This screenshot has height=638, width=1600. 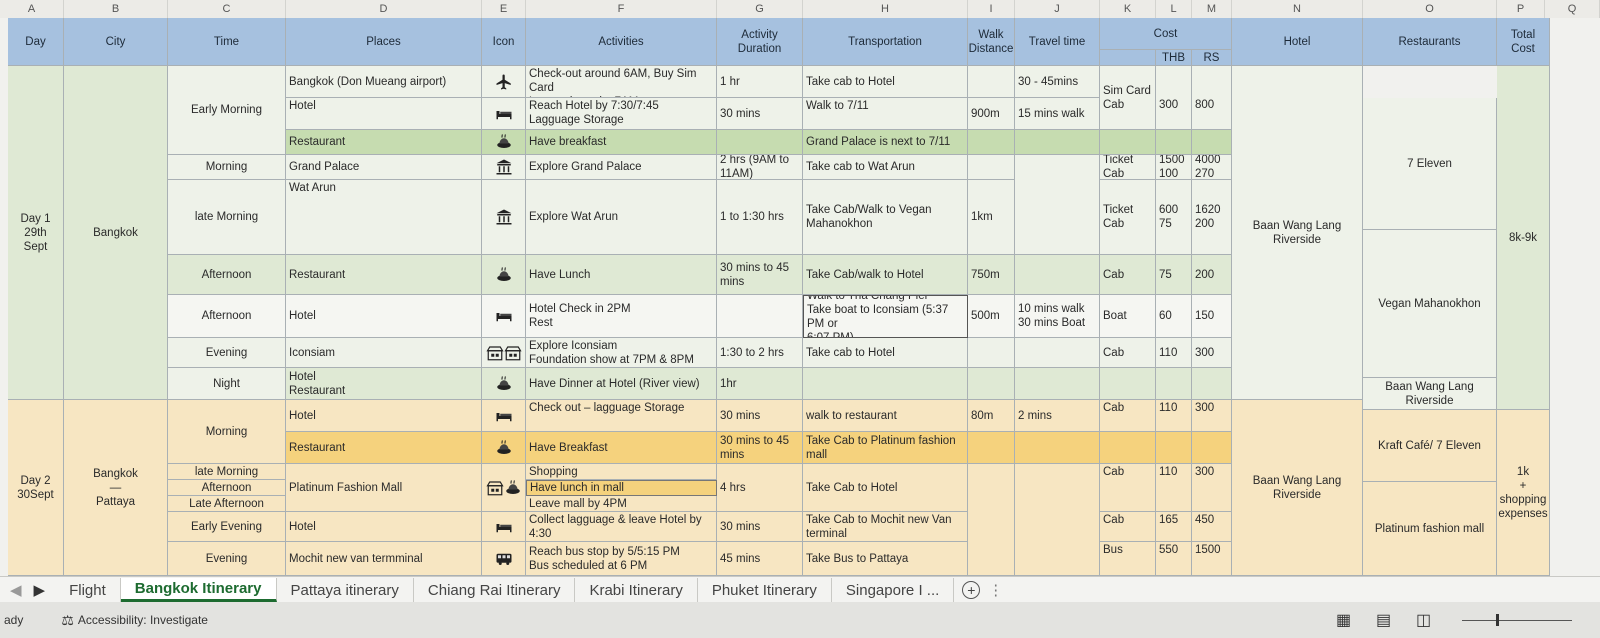 What do you see at coordinates (1212, 217) in the screenshot?
I see `cost-rs: 1620 200` at bounding box center [1212, 217].